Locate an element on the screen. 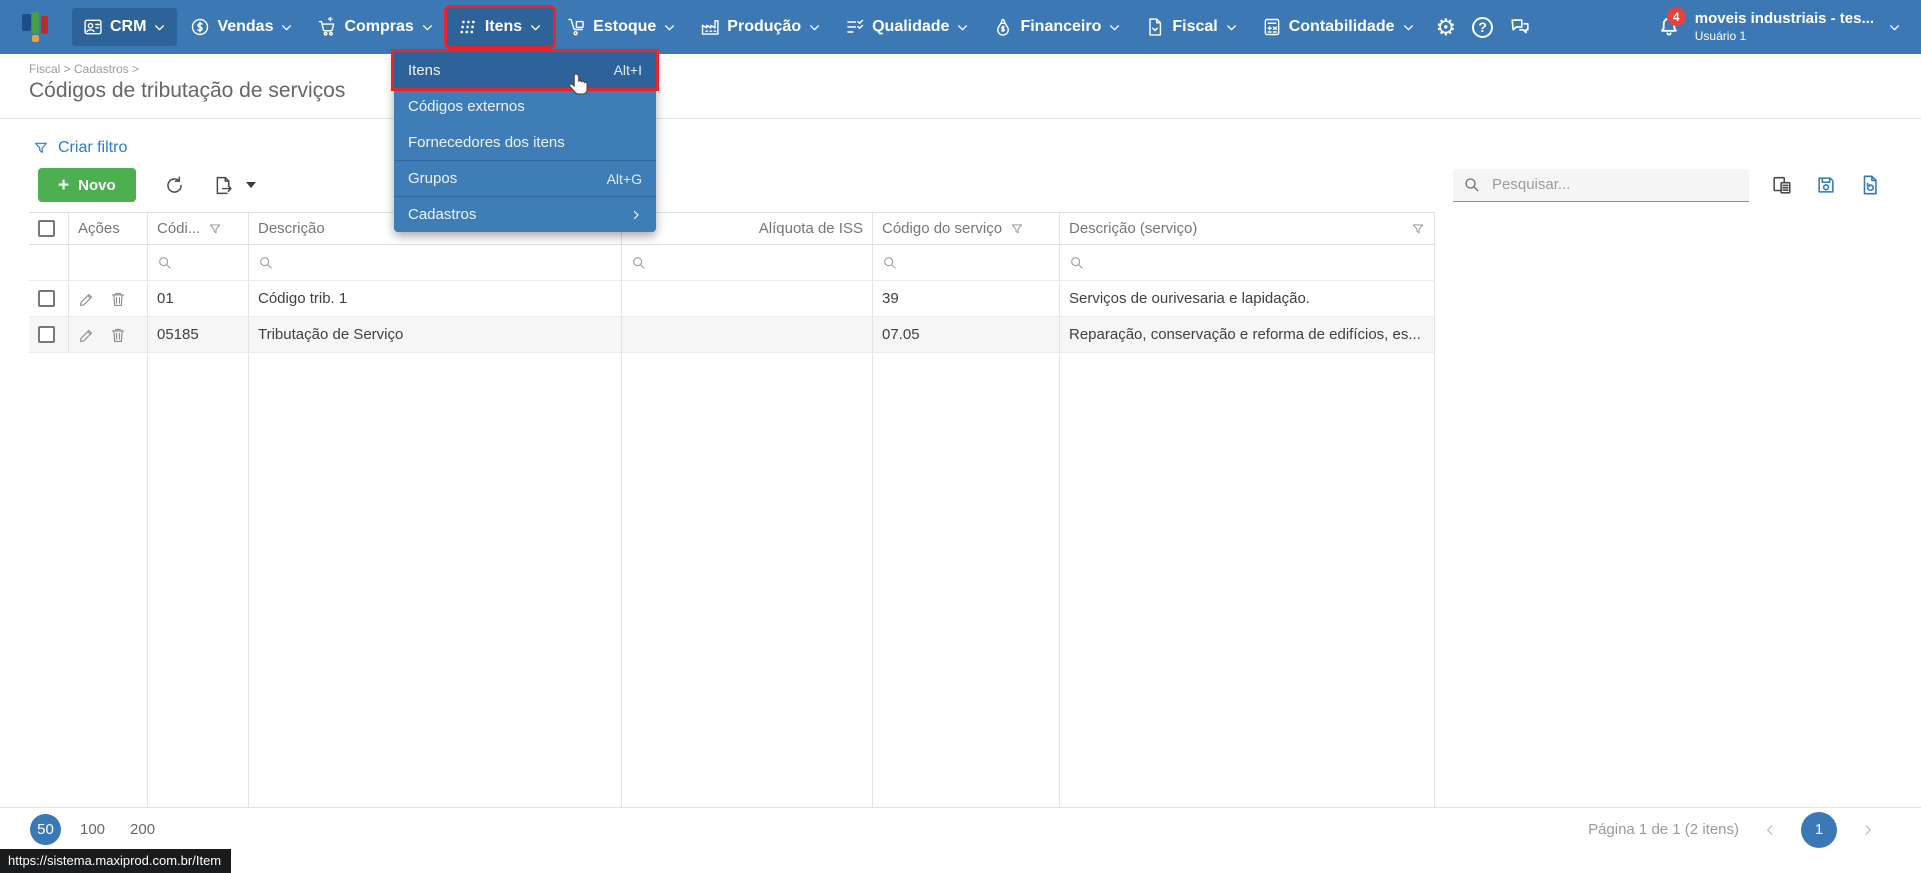 This screenshot has height=873, width=1921. cell-codigo: 05185 is located at coordinates (198, 334).